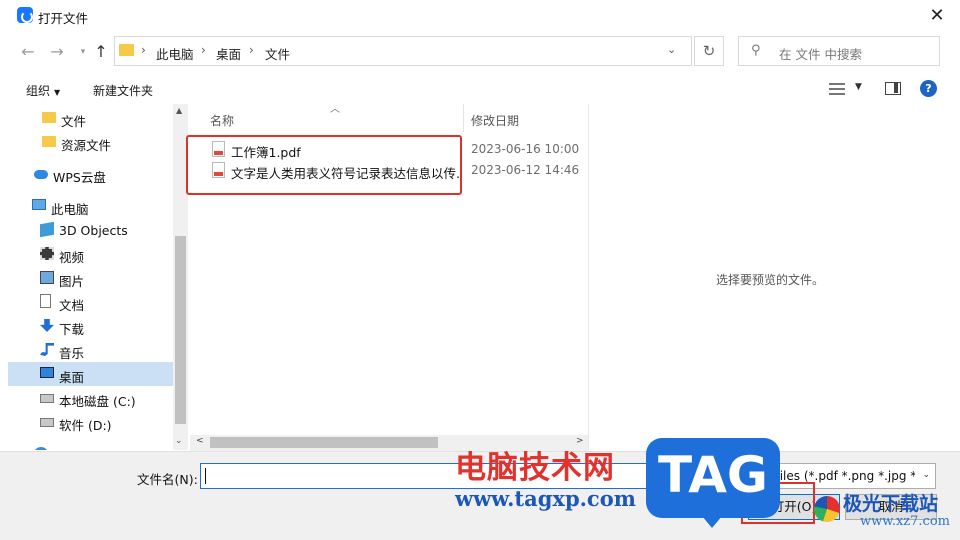  I want to click on file-date: 2023-06-12 14:46, so click(525, 170).